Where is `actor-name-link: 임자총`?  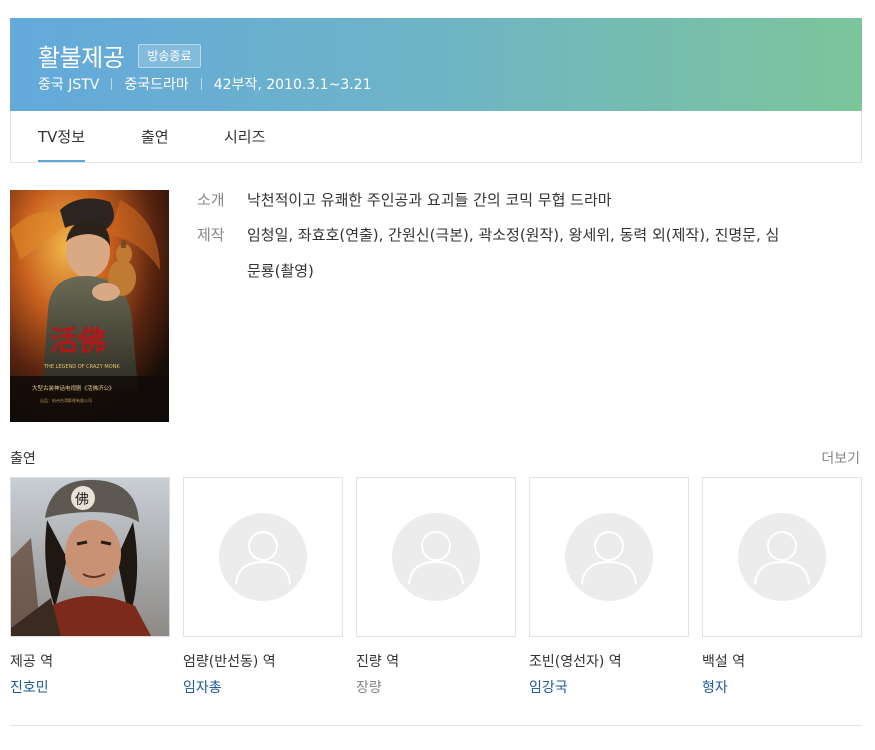 actor-name-link: 임자총 is located at coordinates (263, 687).